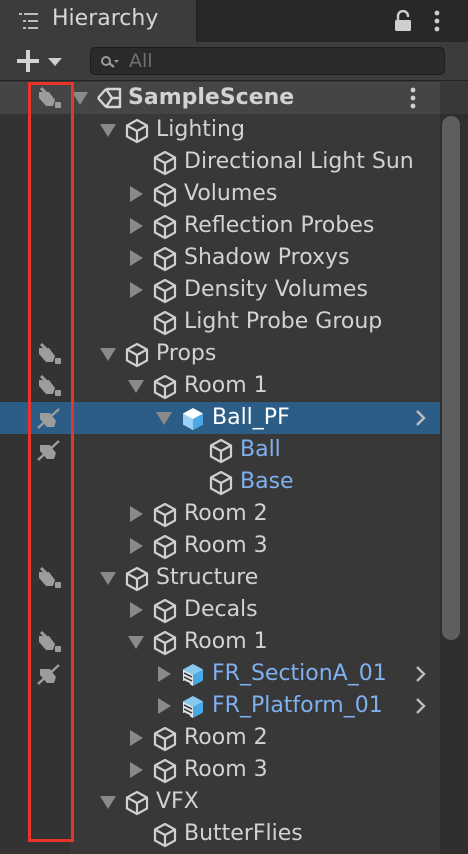  What do you see at coordinates (276, 289) in the screenshot?
I see `row-label: Density Volumes` at bounding box center [276, 289].